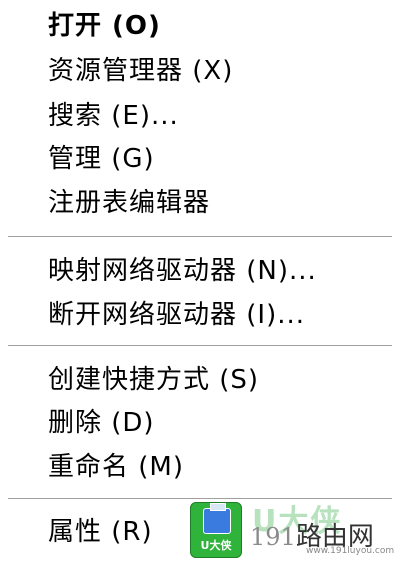 This screenshot has height=563, width=400. Describe the element at coordinates (101, 159) in the screenshot. I see `menu-item-manage: 管理 (G)` at that location.